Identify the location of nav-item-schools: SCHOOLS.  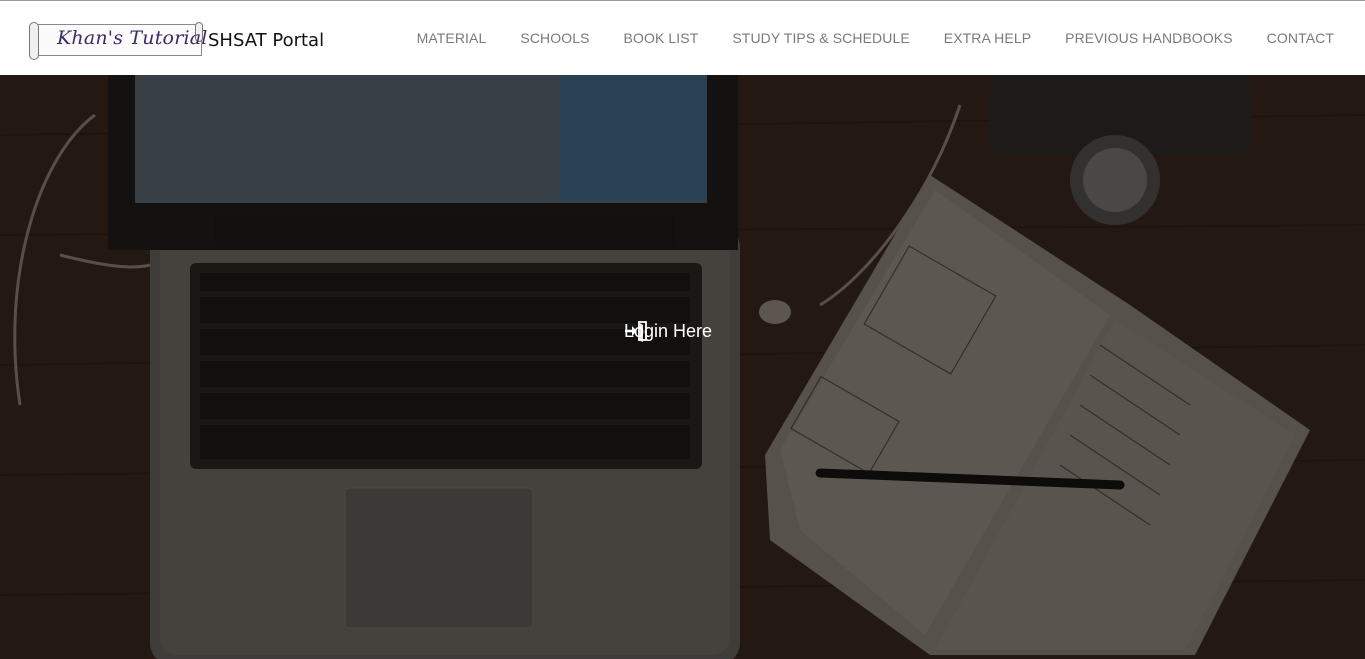
(554, 38).